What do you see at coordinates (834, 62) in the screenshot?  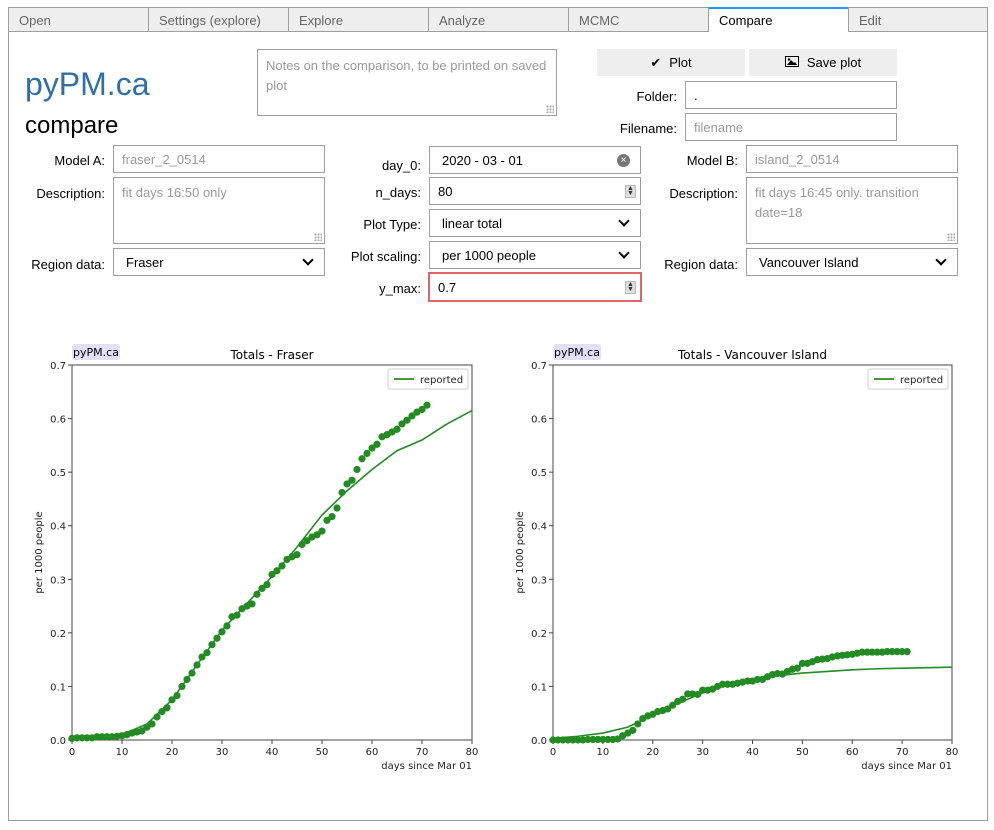 I see `save-plot-button-label: Save plot` at bounding box center [834, 62].